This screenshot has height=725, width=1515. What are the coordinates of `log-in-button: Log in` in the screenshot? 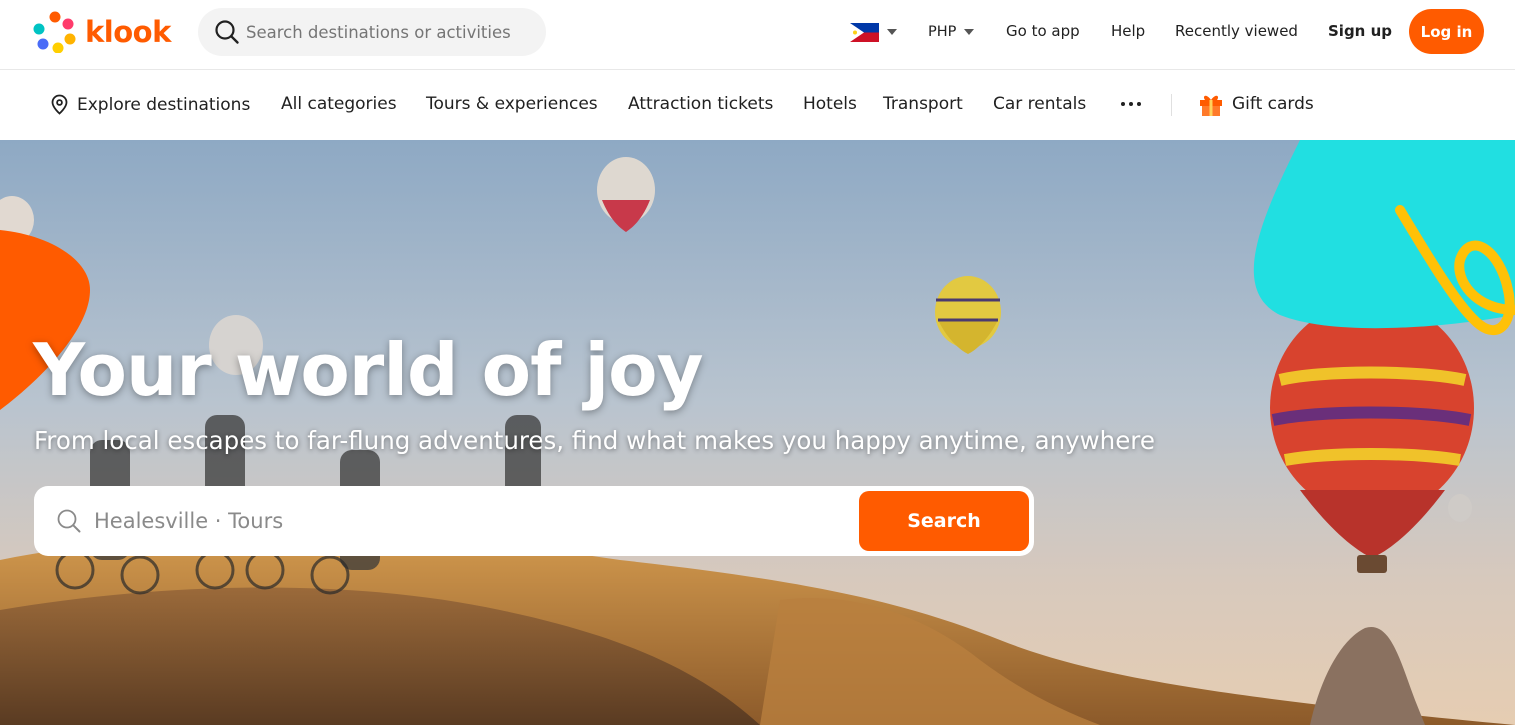 It's located at (1446, 31).